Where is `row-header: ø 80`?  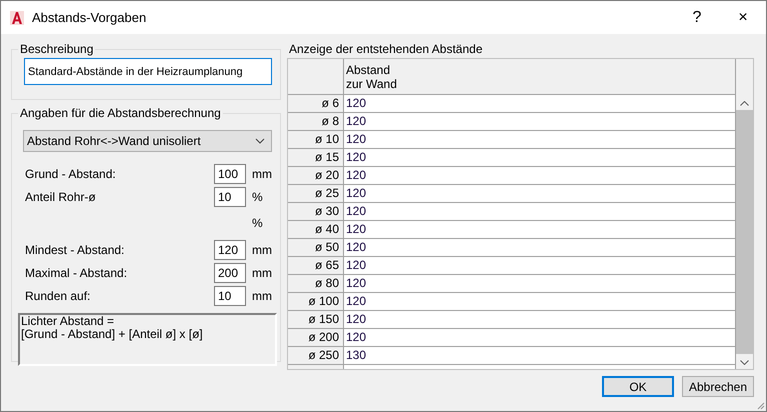 row-header: ø 80 is located at coordinates (316, 283).